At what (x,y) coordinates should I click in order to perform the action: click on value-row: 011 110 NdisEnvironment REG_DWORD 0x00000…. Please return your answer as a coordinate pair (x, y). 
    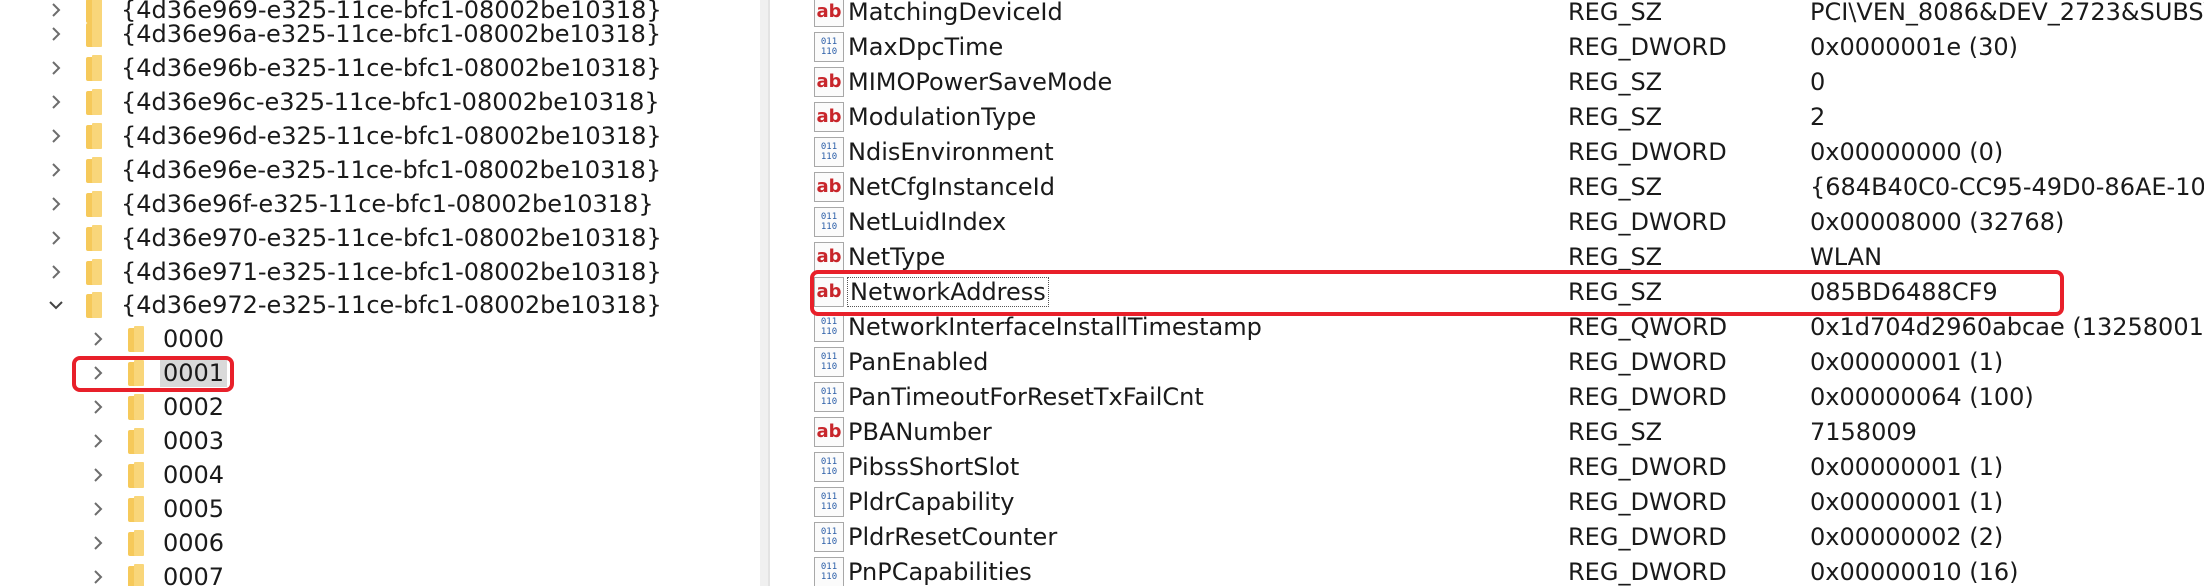
    Looking at the image, I should click on (1502, 151).